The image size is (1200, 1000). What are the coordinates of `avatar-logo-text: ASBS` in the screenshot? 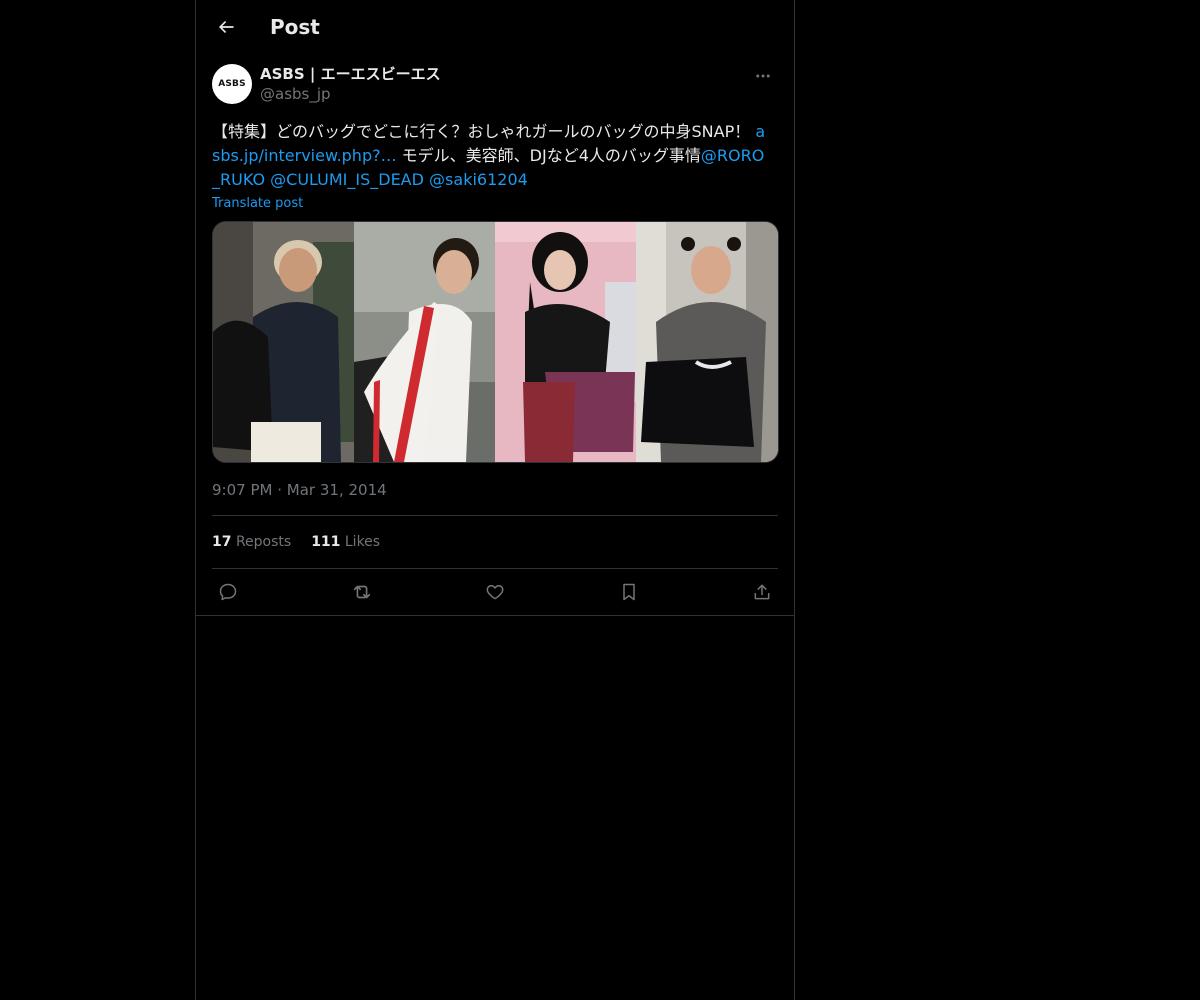 It's located at (232, 84).